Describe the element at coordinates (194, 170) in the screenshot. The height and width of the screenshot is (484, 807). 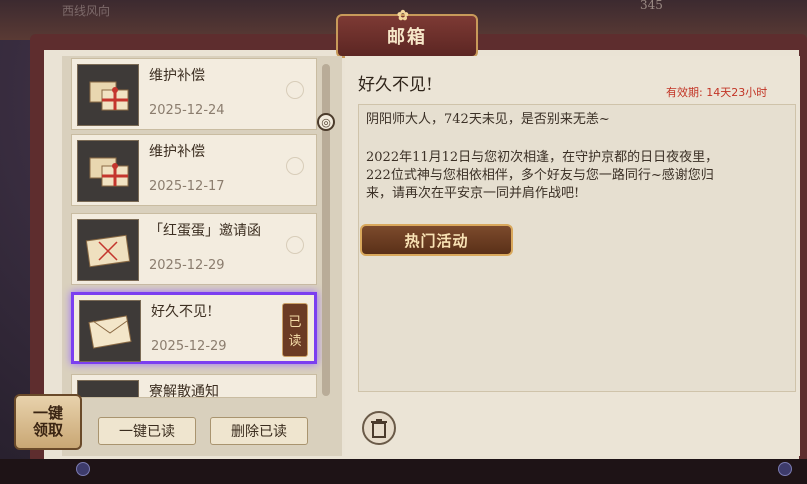
I see `mail-item: 维护补偿 2025-12-17` at that location.